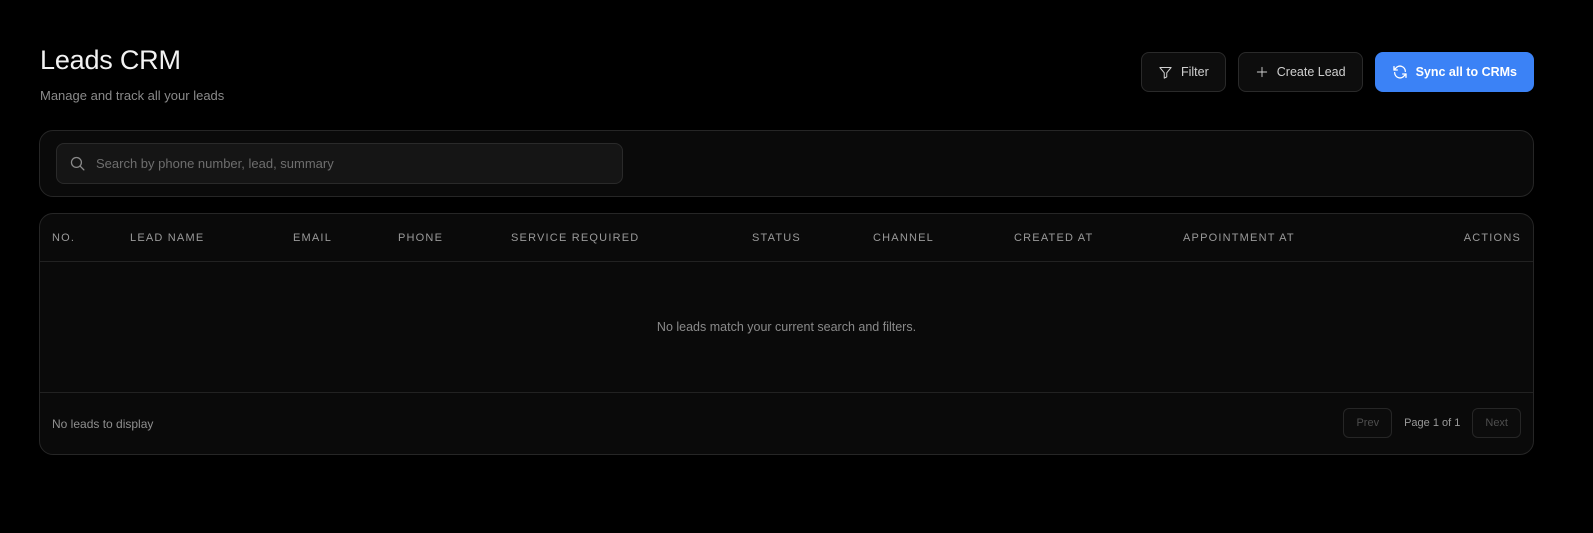  I want to click on sync-all-crms-button-label: Sync all to CRMs, so click(1466, 72).